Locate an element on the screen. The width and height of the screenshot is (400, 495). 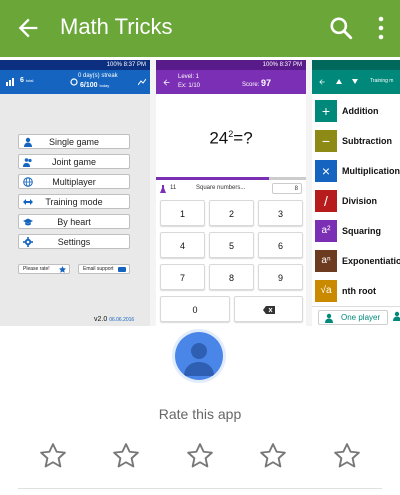
square-icon: a² is located at coordinates (326, 231).